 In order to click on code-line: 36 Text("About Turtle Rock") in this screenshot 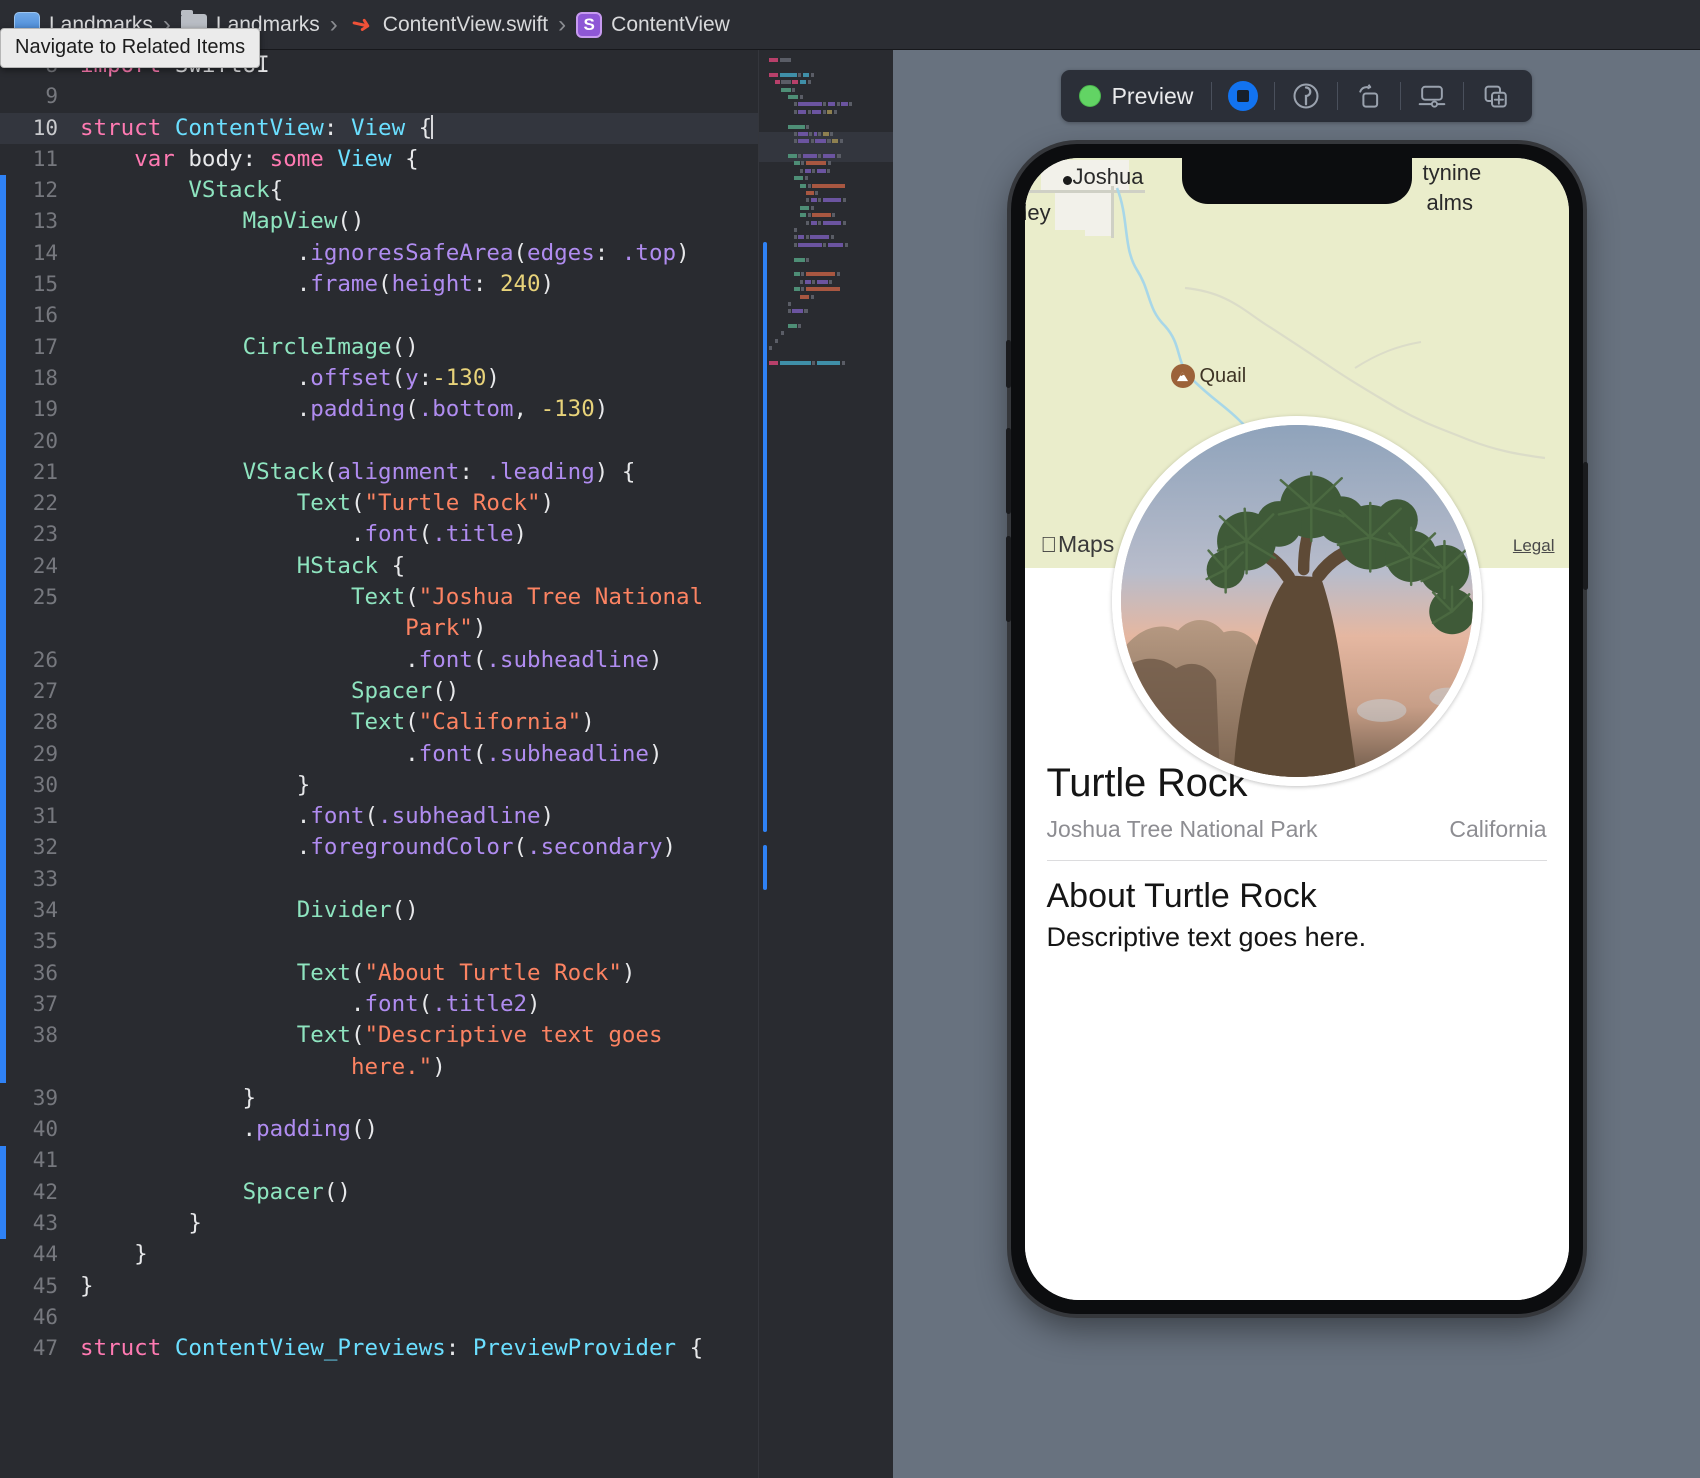, I will do `click(379, 973)`.